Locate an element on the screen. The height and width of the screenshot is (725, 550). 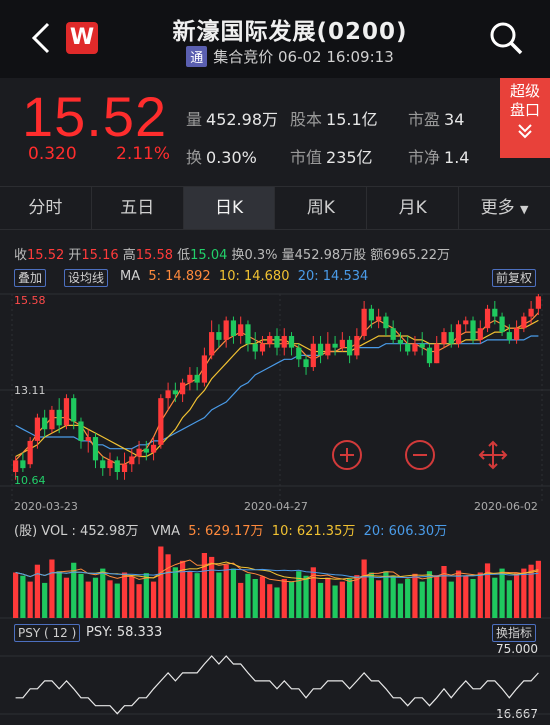
search-icon is located at coordinates (506, 38).